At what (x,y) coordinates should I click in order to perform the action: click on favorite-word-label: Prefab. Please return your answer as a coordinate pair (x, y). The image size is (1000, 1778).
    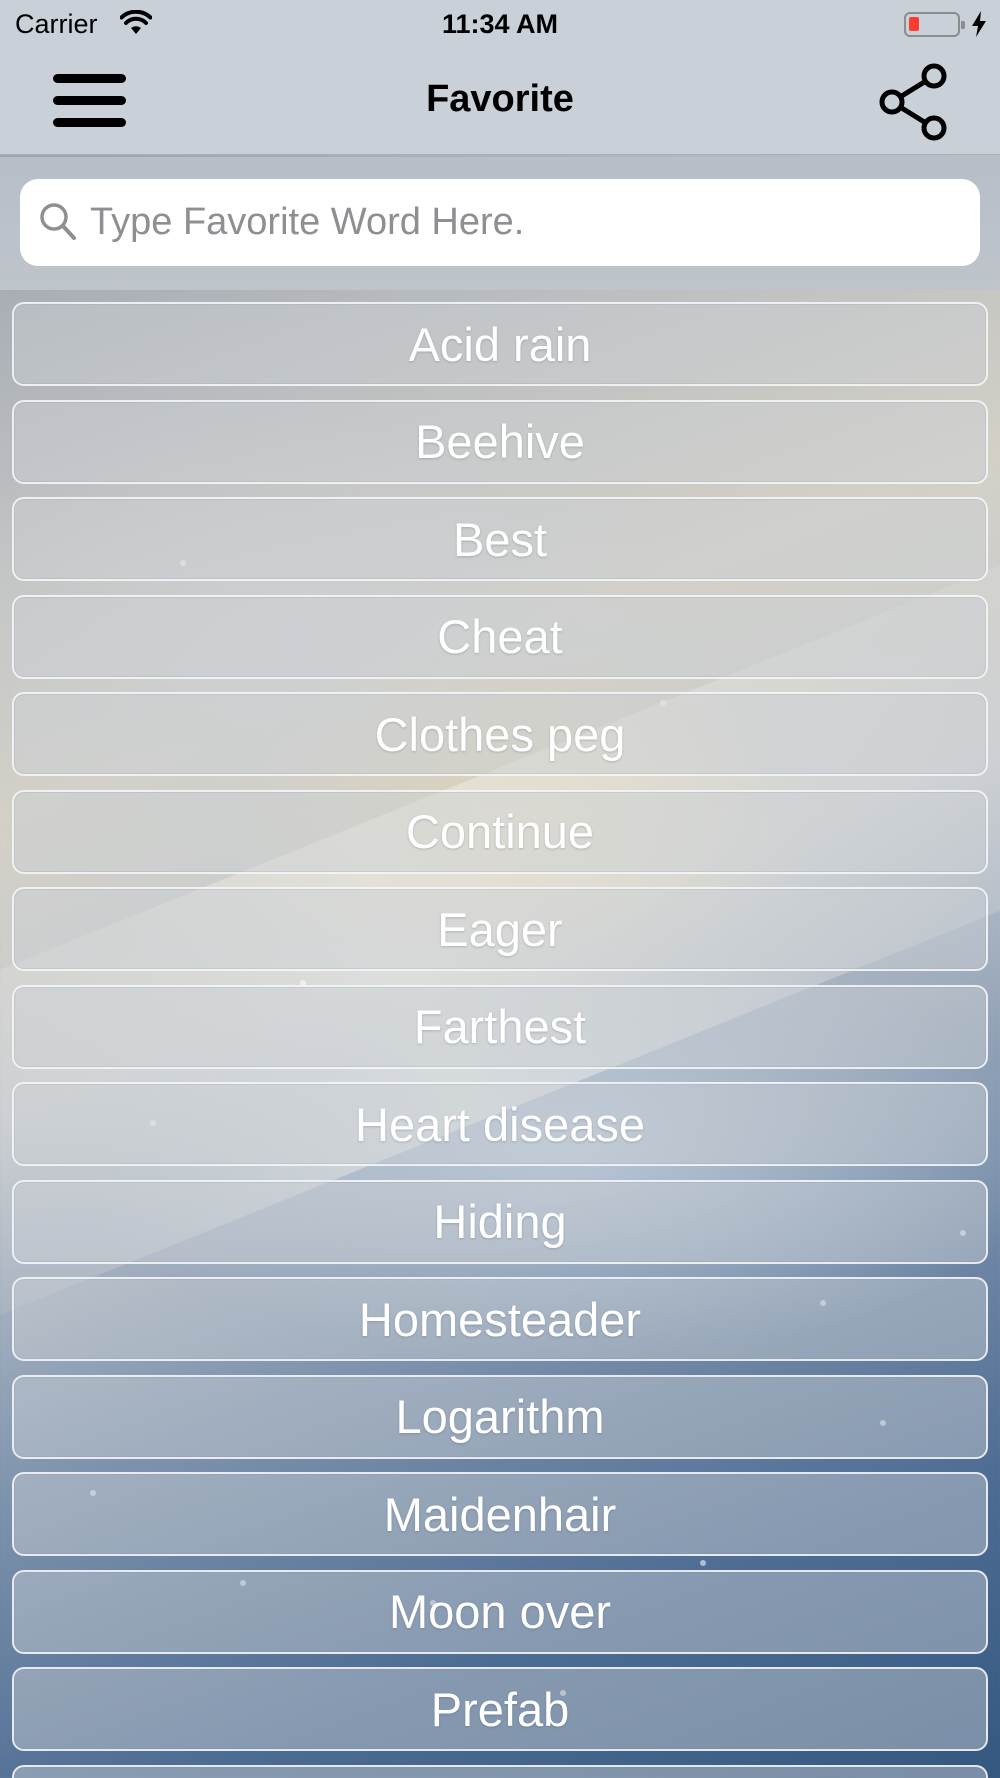
    Looking at the image, I should click on (500, 1709).